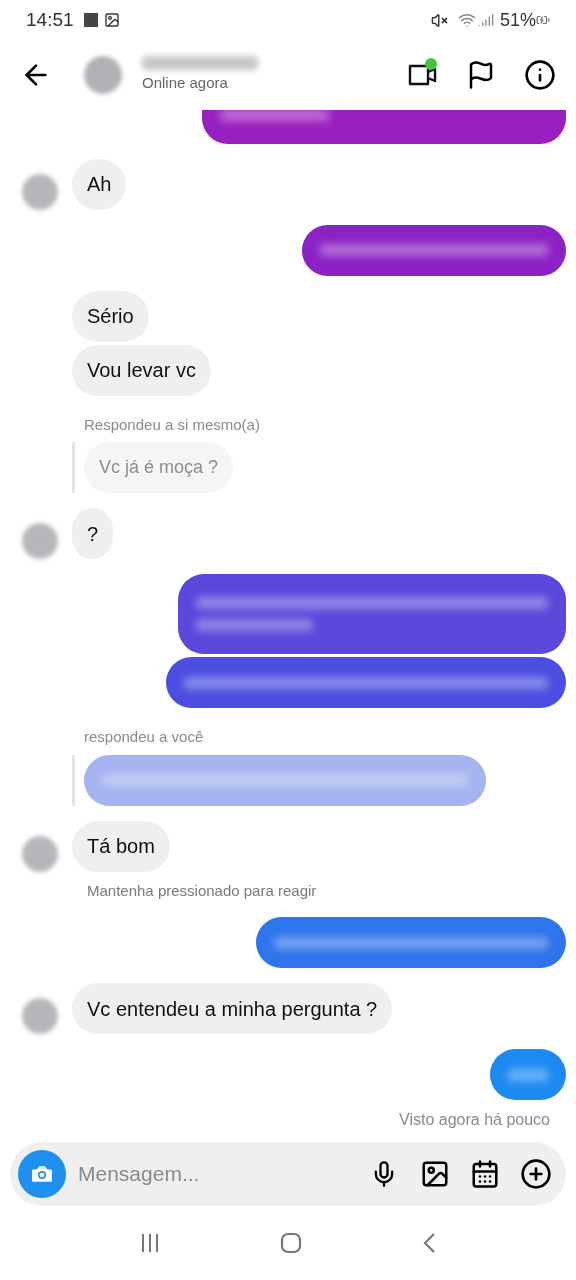 This screenshot has height=1280, width=576. Describe the element at coordinates (99, 184) in the screenshot. I see `message-bubble: Ah` at that location.